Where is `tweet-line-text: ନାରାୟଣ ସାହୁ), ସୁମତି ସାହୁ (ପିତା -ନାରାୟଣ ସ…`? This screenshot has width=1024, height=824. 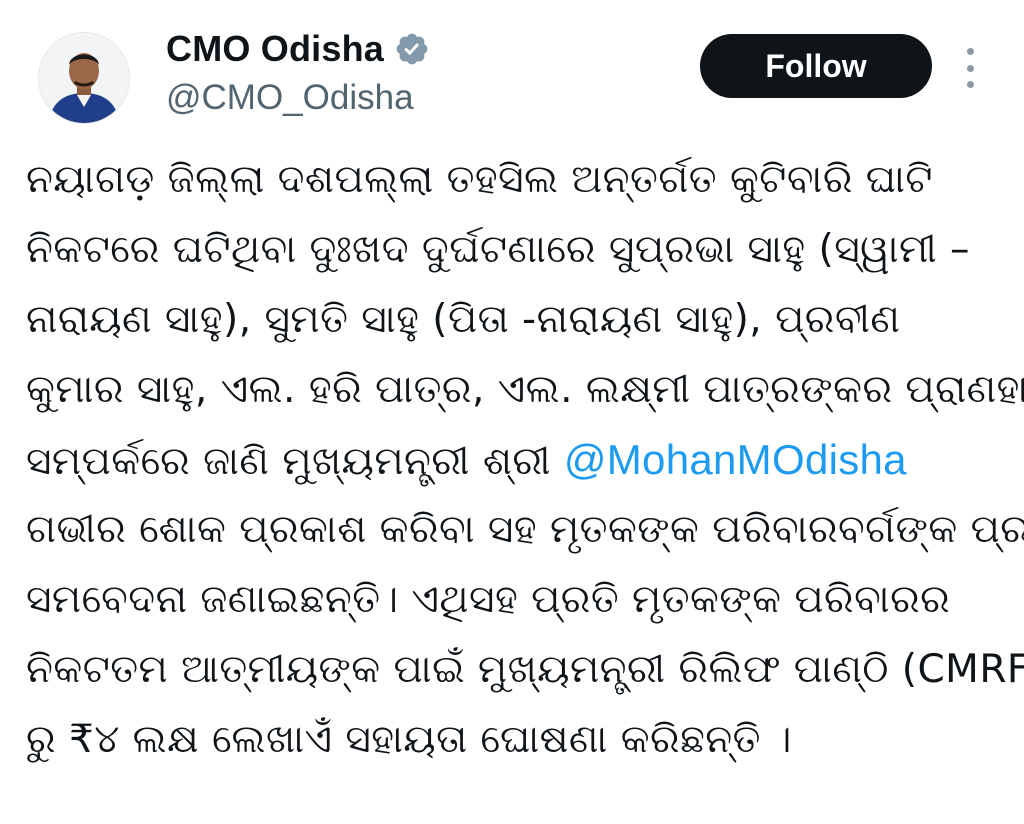 tweet-line-text: ନାରାୟଣ ସାହୁ), ସୁମତି ସାହୁ (ପିତା -ନାରାୟଣ ସ… is located at coordinates (463, 319).